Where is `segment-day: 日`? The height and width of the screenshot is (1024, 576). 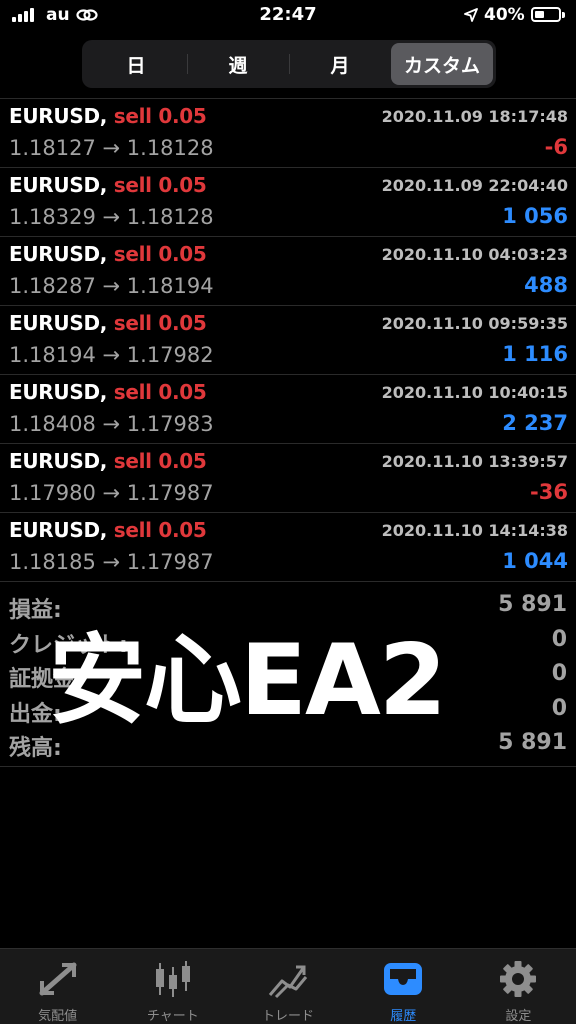 segment-day: 日 is located at coordinates (136, 64).